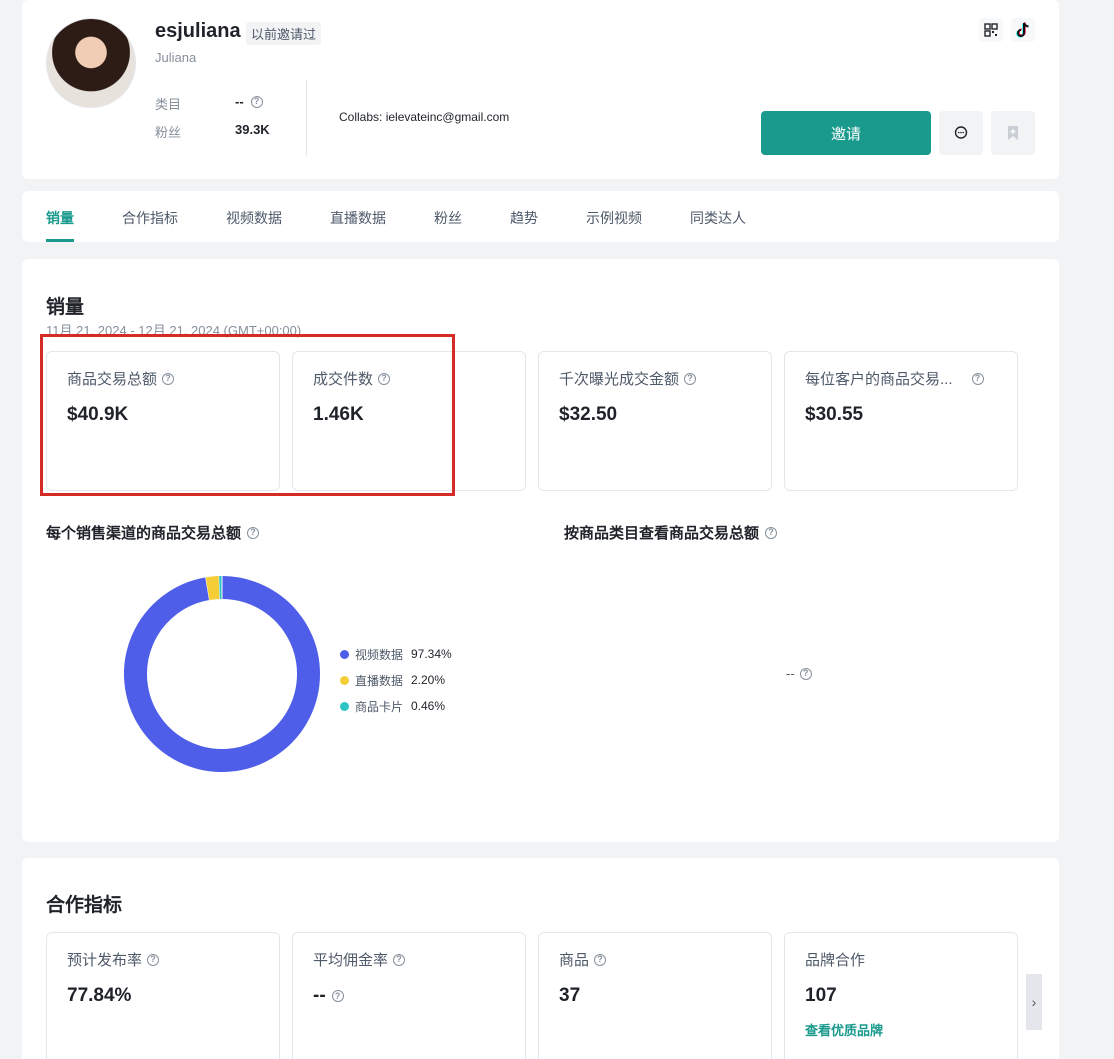  What do you see at coordinates (112, 379) in the screenshot?
I see `metric-label-text: 商品交易总额` at bounding box center [112, 379].